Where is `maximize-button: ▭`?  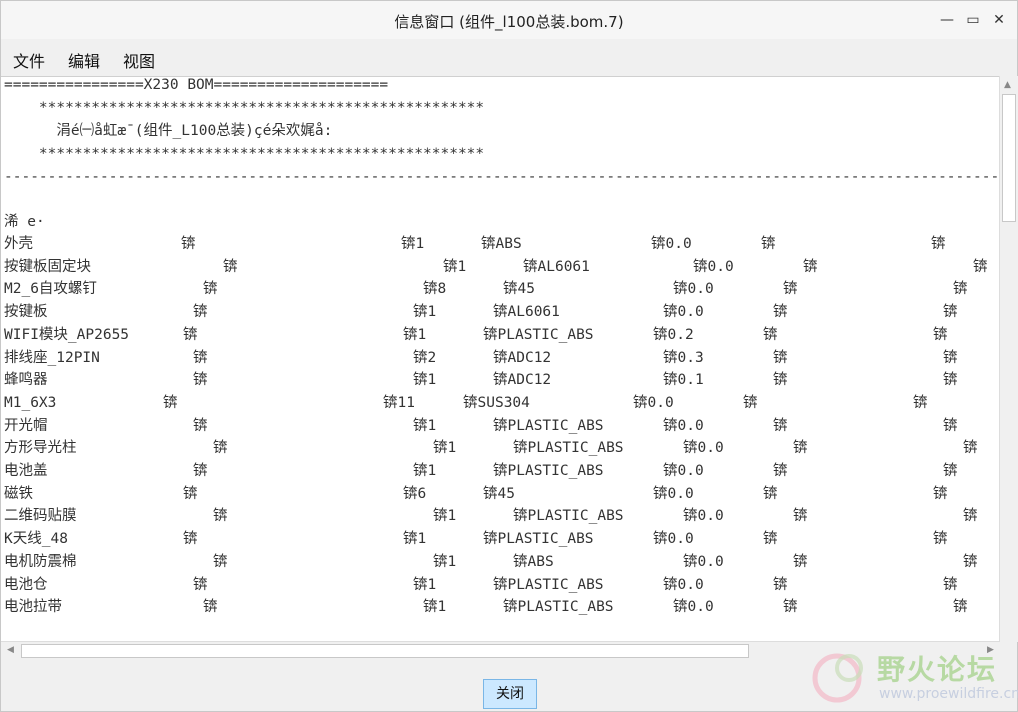
maximize-button: ▭ is located at coordinates (973, 20).